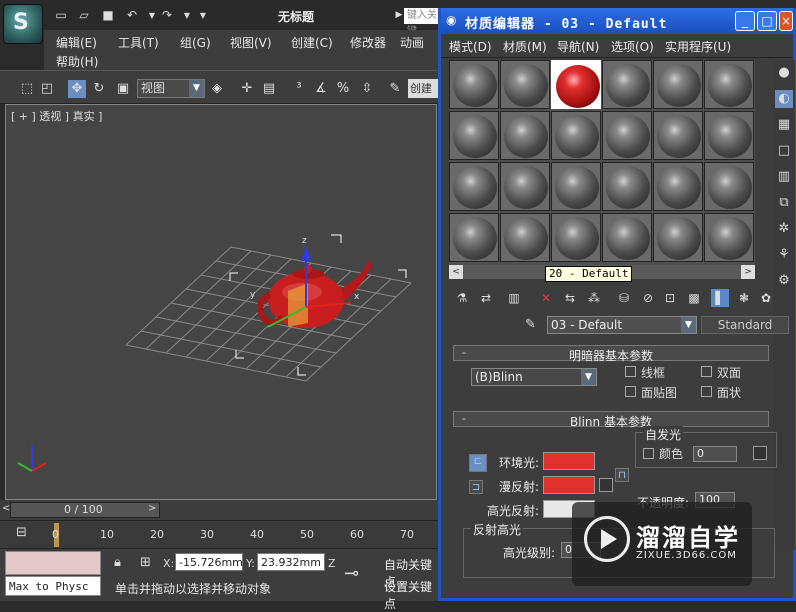 The width and height of the screenshot is (796, 612). What do you see at coordinates (632, 46) in the screenshot?
I see `menu-options: 选项(O)` at bounding box center [632, 46].